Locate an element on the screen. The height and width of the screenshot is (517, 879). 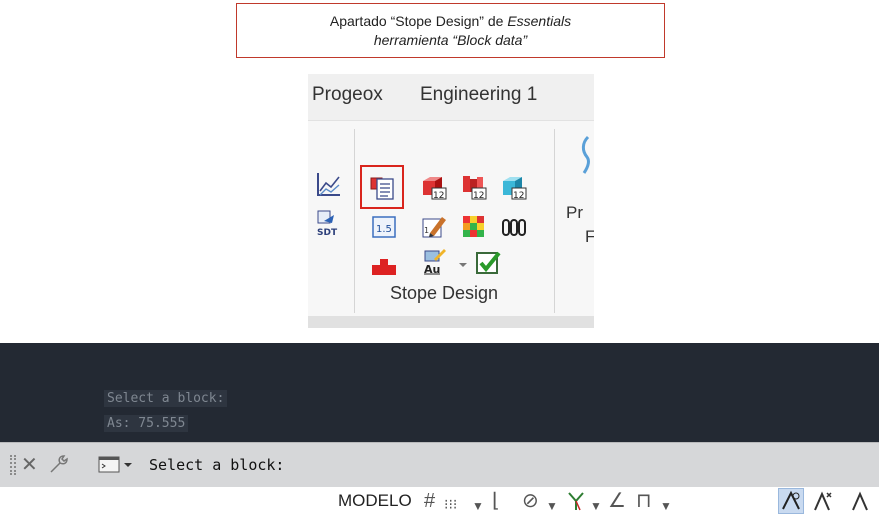
caption-tool: herramienta “Block data” is located at coordinates (450, 40).